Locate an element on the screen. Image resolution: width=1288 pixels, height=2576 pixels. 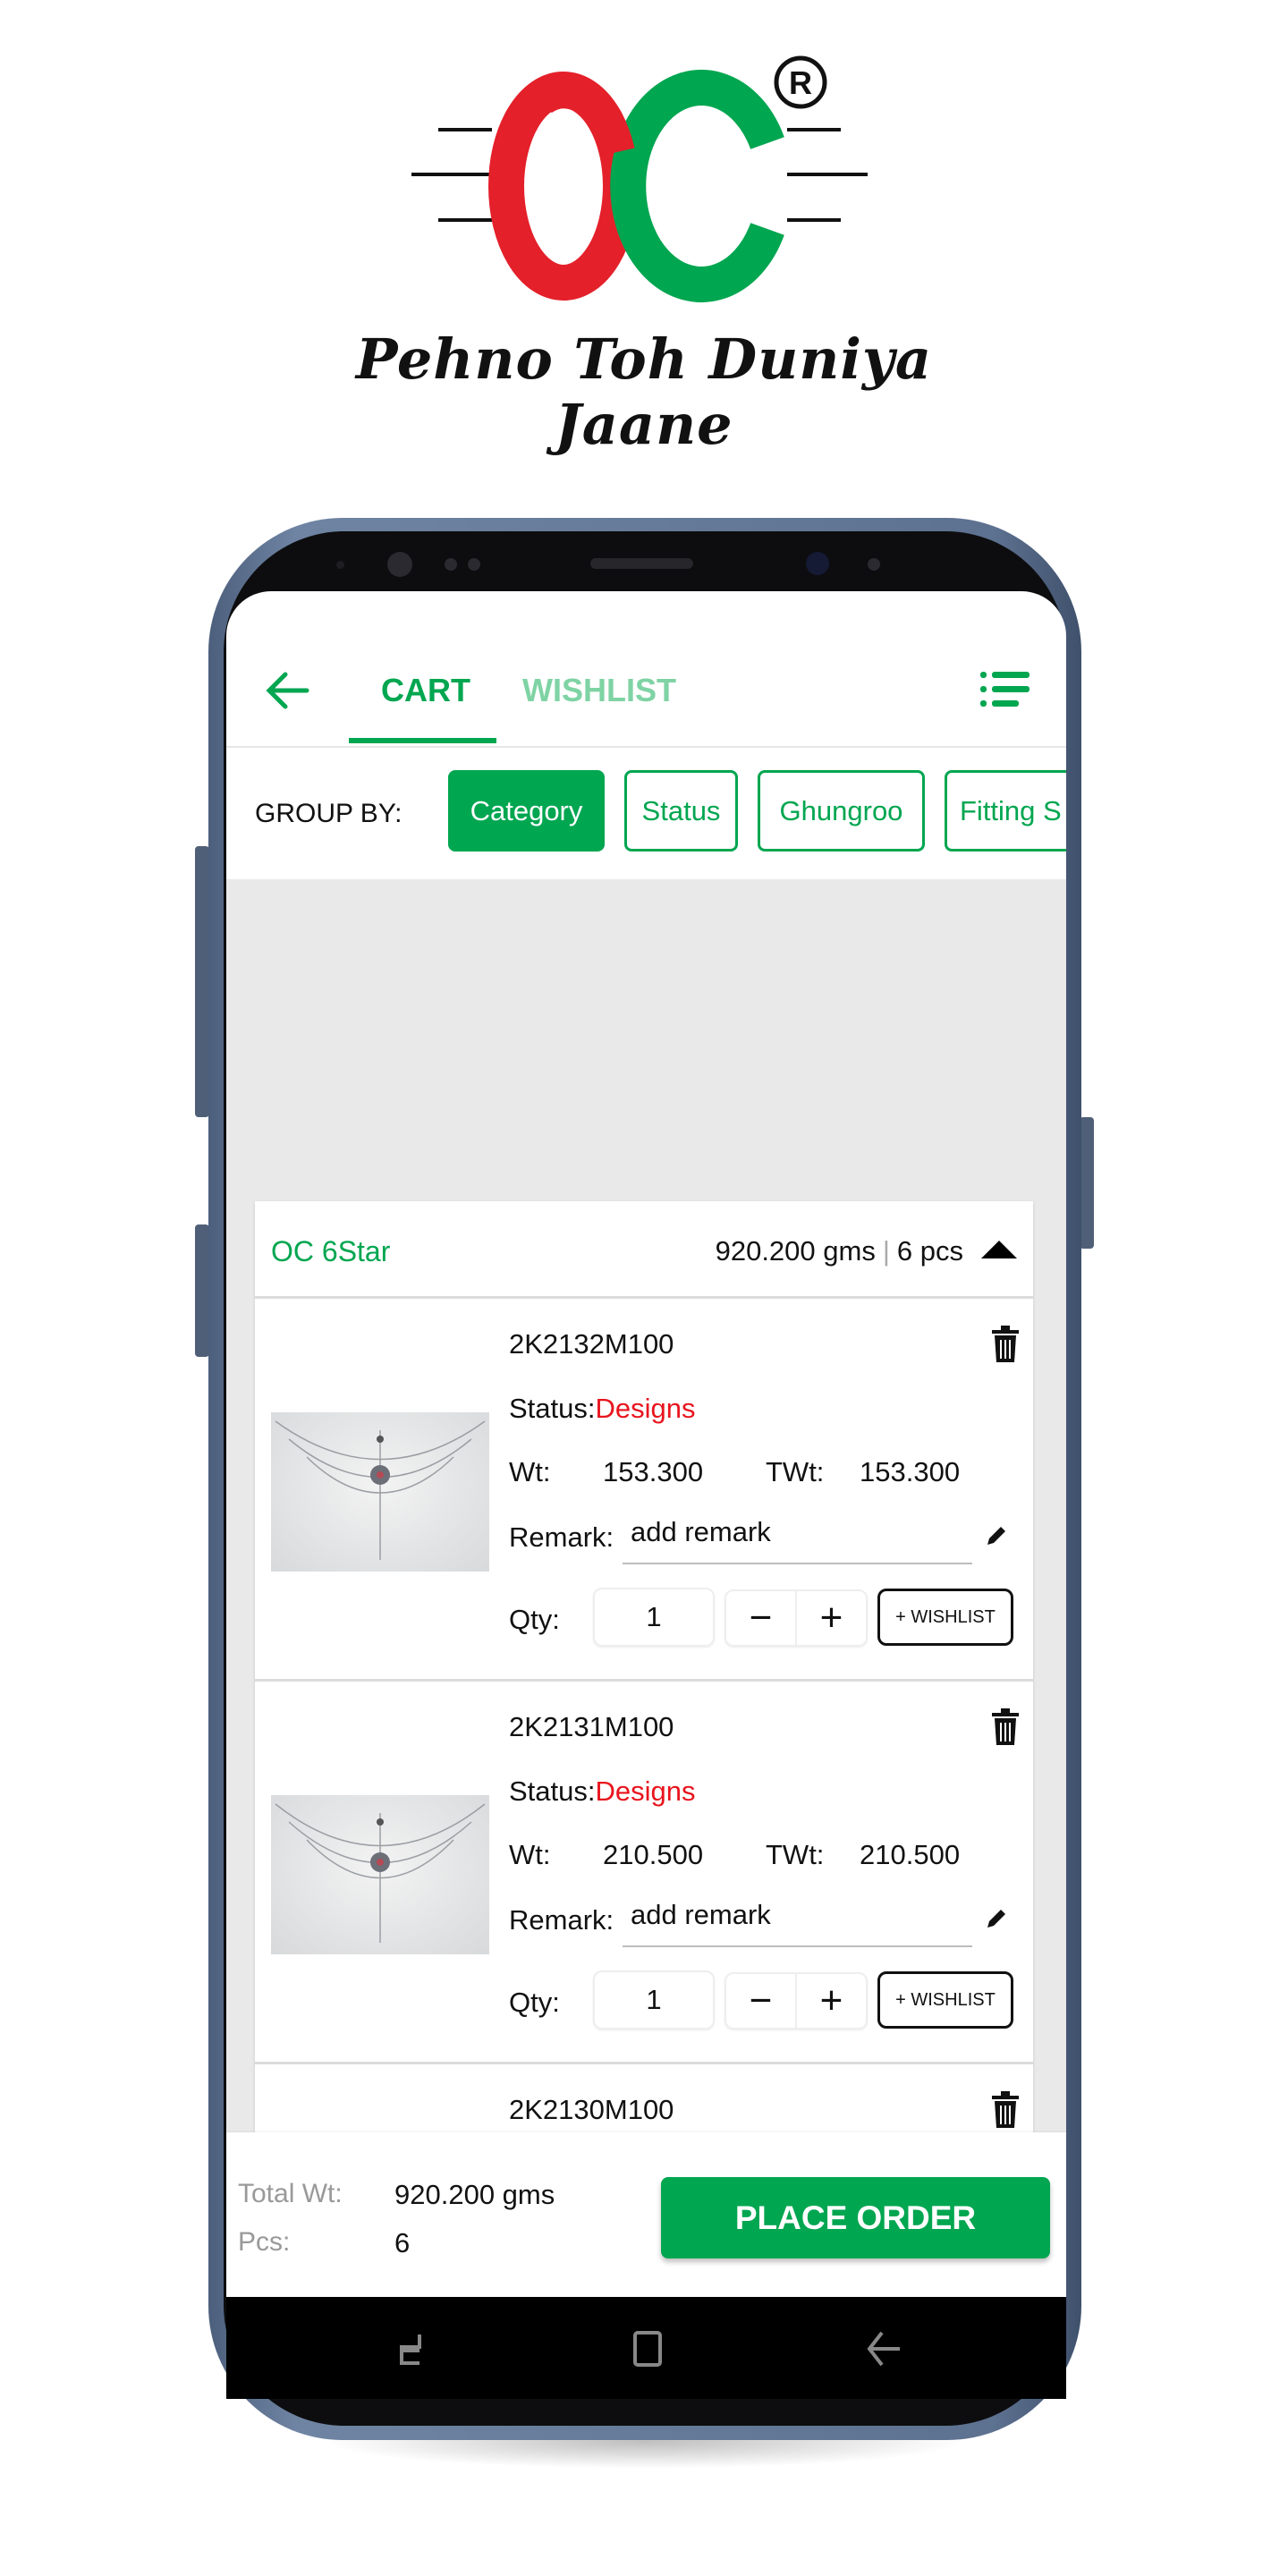
place-order-button: PLACE ORDER is located at coordinates (855, 2217).